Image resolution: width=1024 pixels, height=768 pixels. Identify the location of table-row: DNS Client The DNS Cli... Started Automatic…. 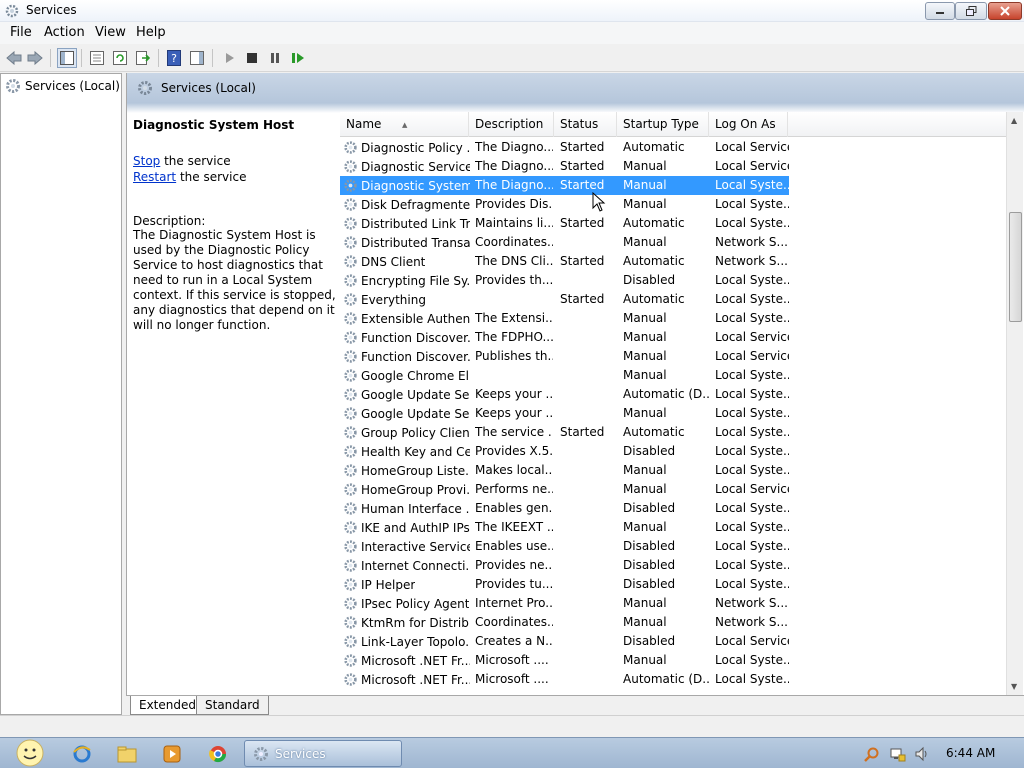
(674, 261).